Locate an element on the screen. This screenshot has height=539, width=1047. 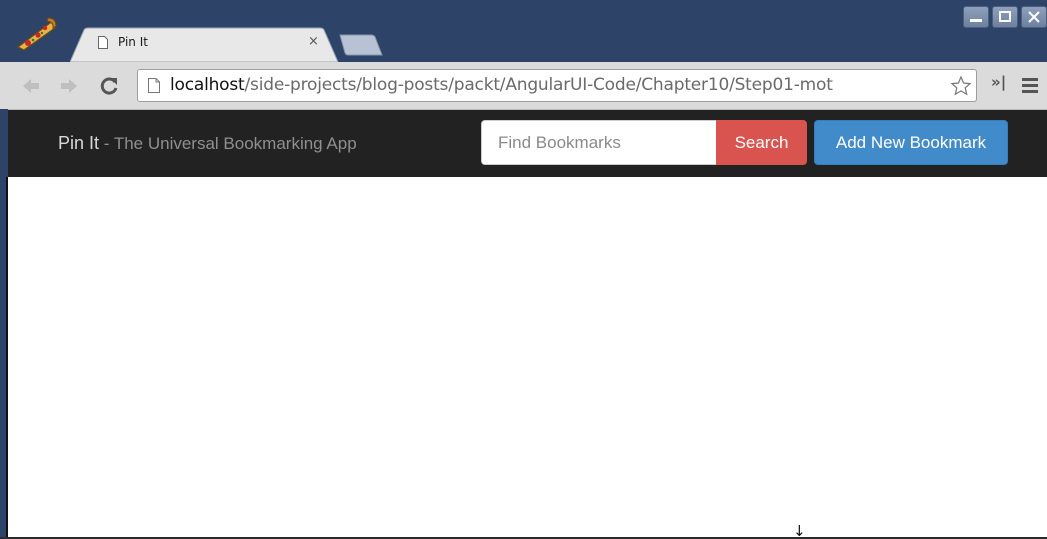
forward-arrow-icon is located at coordinates (69, 86).